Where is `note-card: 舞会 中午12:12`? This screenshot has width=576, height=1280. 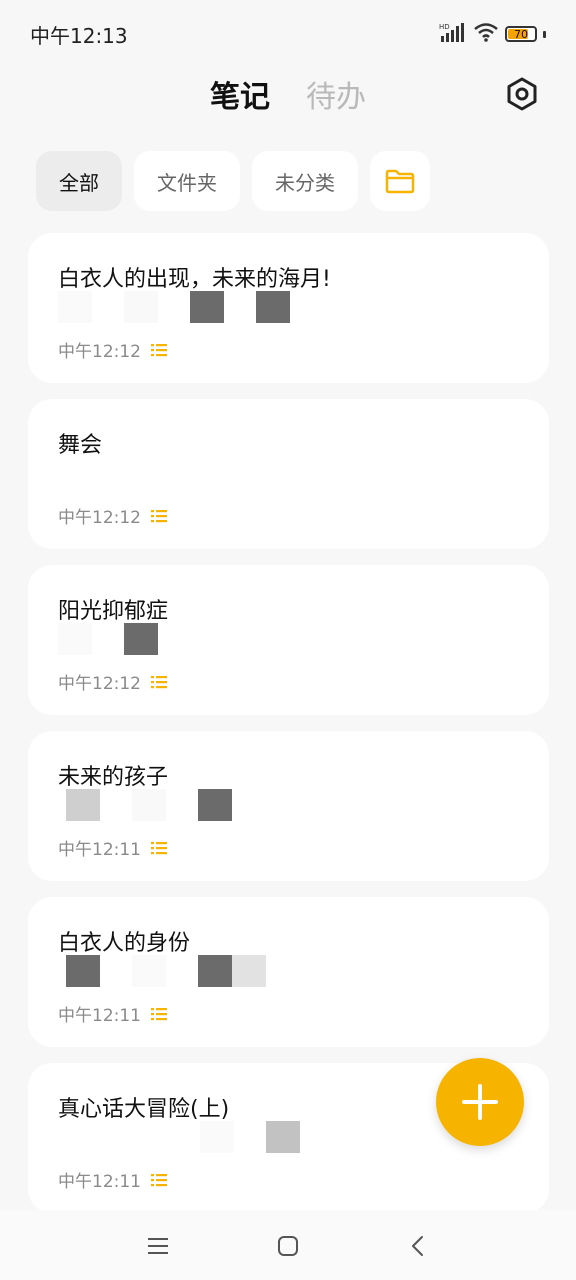 note-card: 舞会 中午12:12 is located at coordinates (288, 474).